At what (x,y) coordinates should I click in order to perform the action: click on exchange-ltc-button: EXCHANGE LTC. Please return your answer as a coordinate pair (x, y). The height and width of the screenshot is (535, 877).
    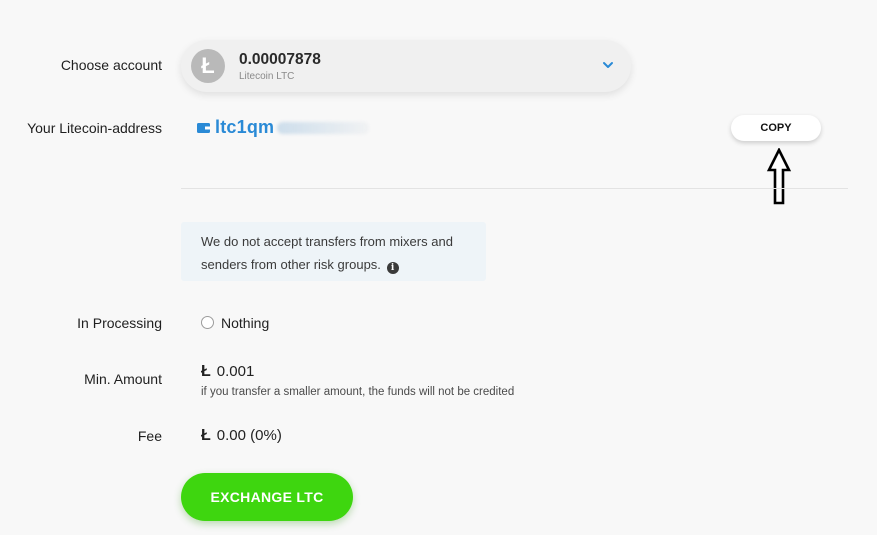
    Looking at the image, I should click on (267, 497).